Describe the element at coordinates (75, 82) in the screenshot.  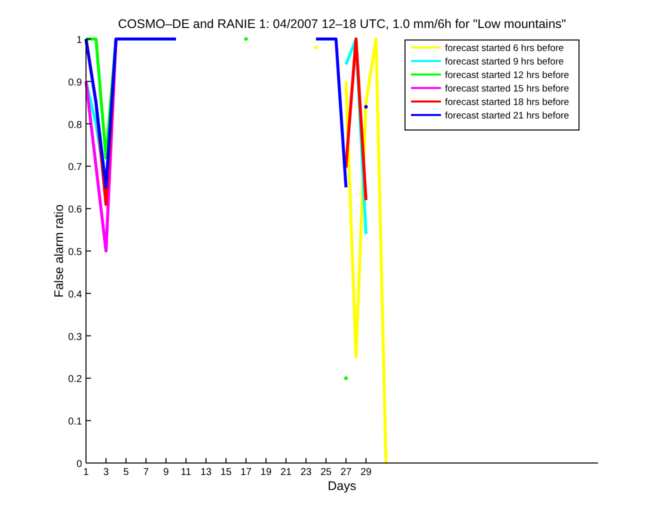
I see `tick-label: 0.9` at that location.